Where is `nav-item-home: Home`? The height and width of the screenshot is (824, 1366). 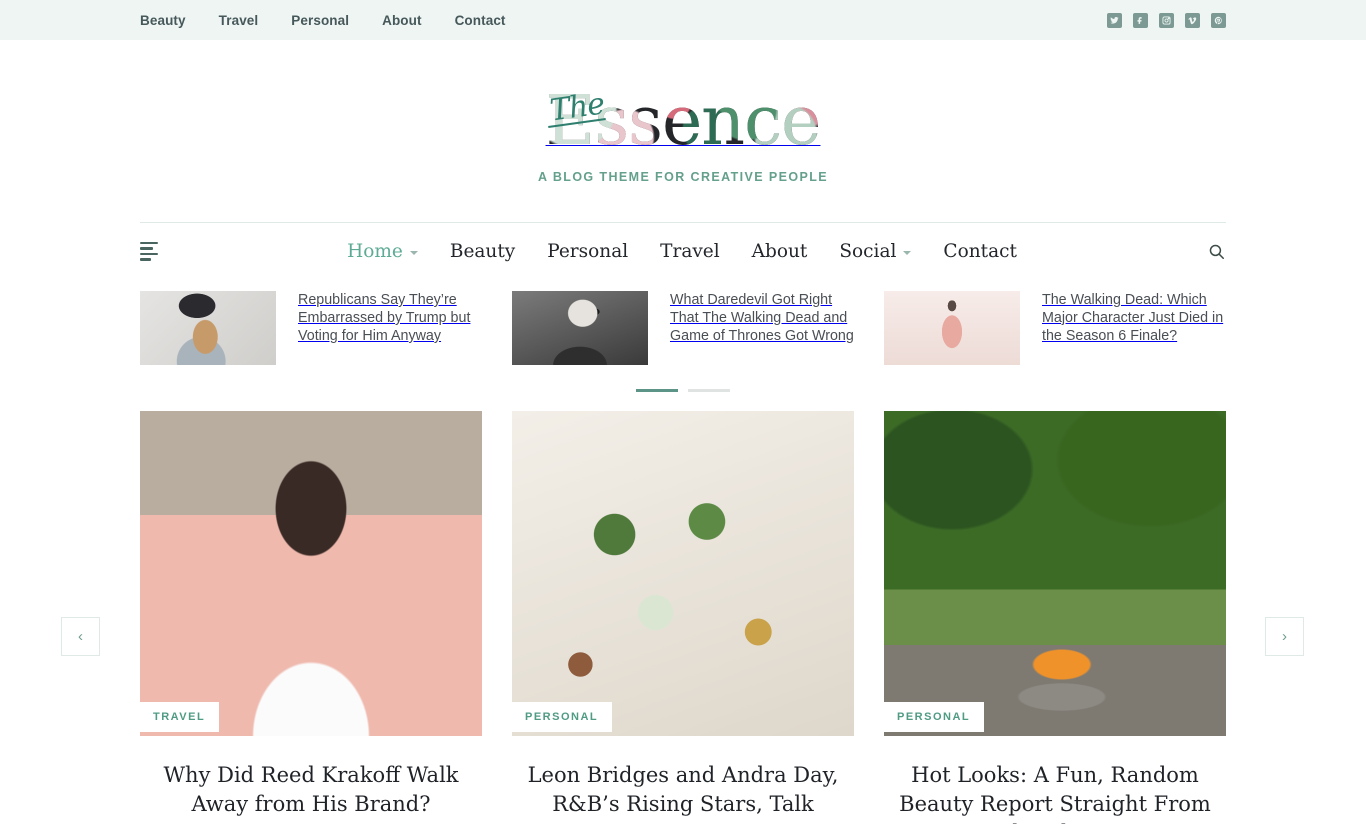
nav-item-home: Home is located at coordinates (382, 251).